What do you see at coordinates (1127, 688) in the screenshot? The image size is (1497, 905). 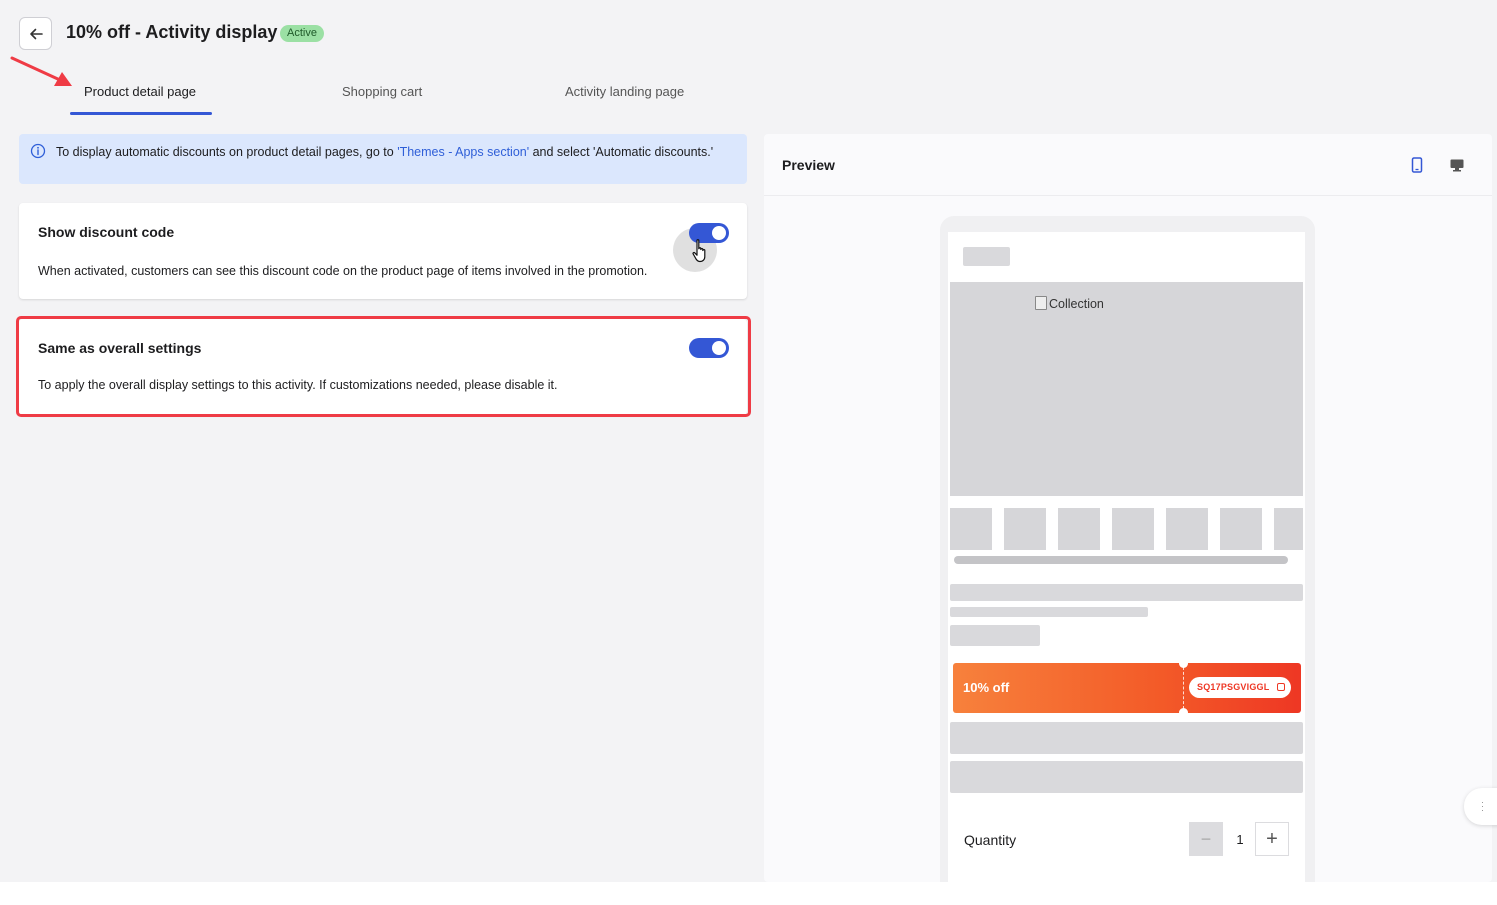 I see `discount-coupon: 10% off SQ17PSGVIGGL` at bounding box center [1127, 688].